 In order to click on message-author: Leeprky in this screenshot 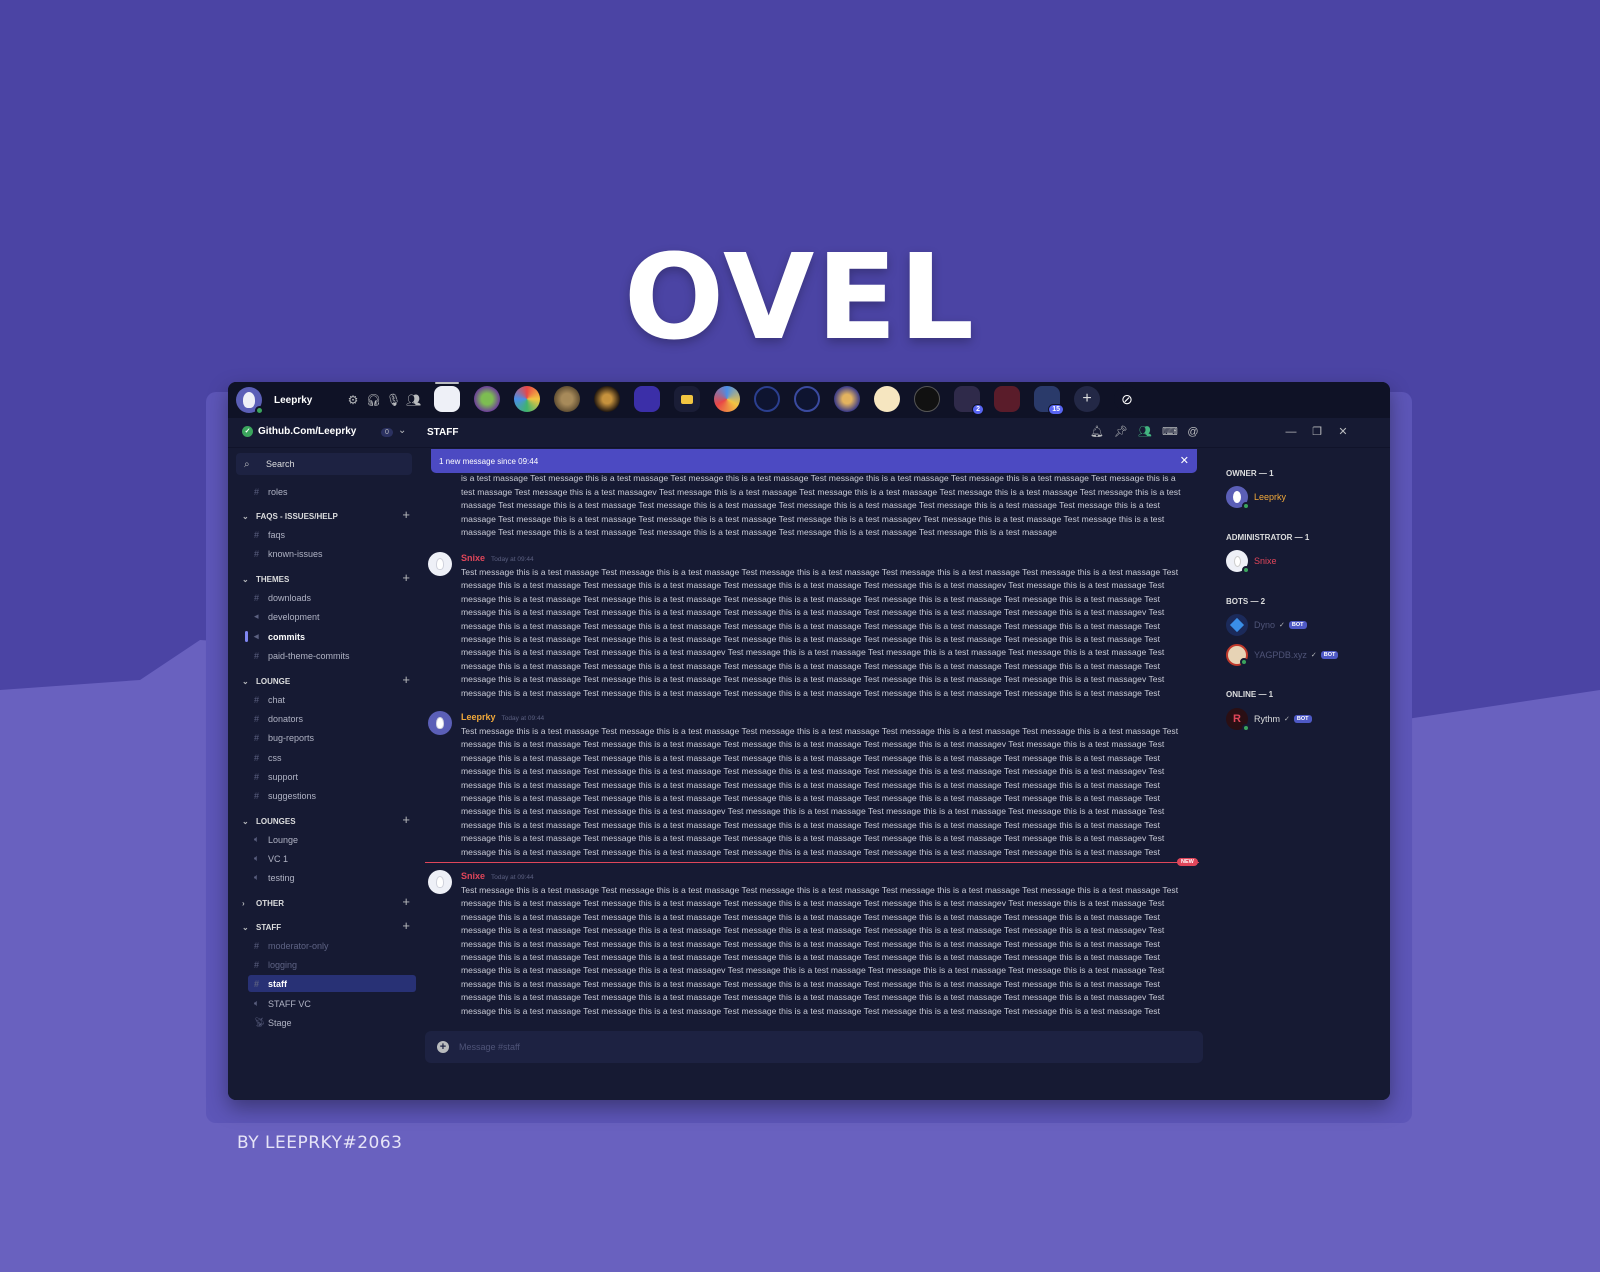, I will do `click(478, 717)`.